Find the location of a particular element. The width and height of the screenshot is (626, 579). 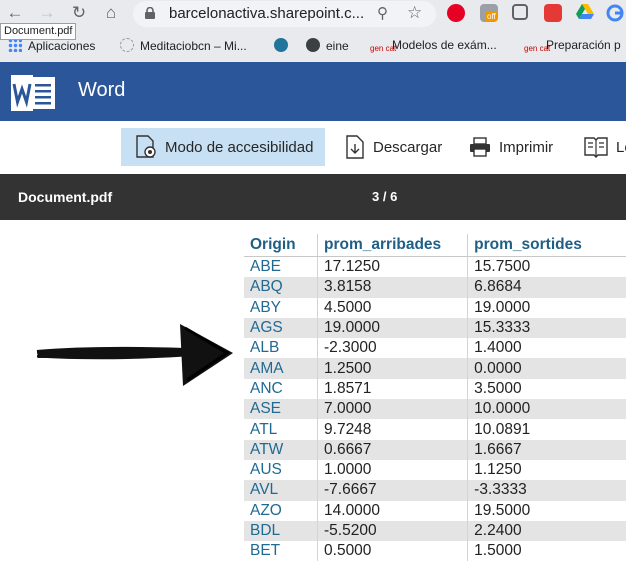

departures-cell: 15.7500 is located at coordinates (546, 267).